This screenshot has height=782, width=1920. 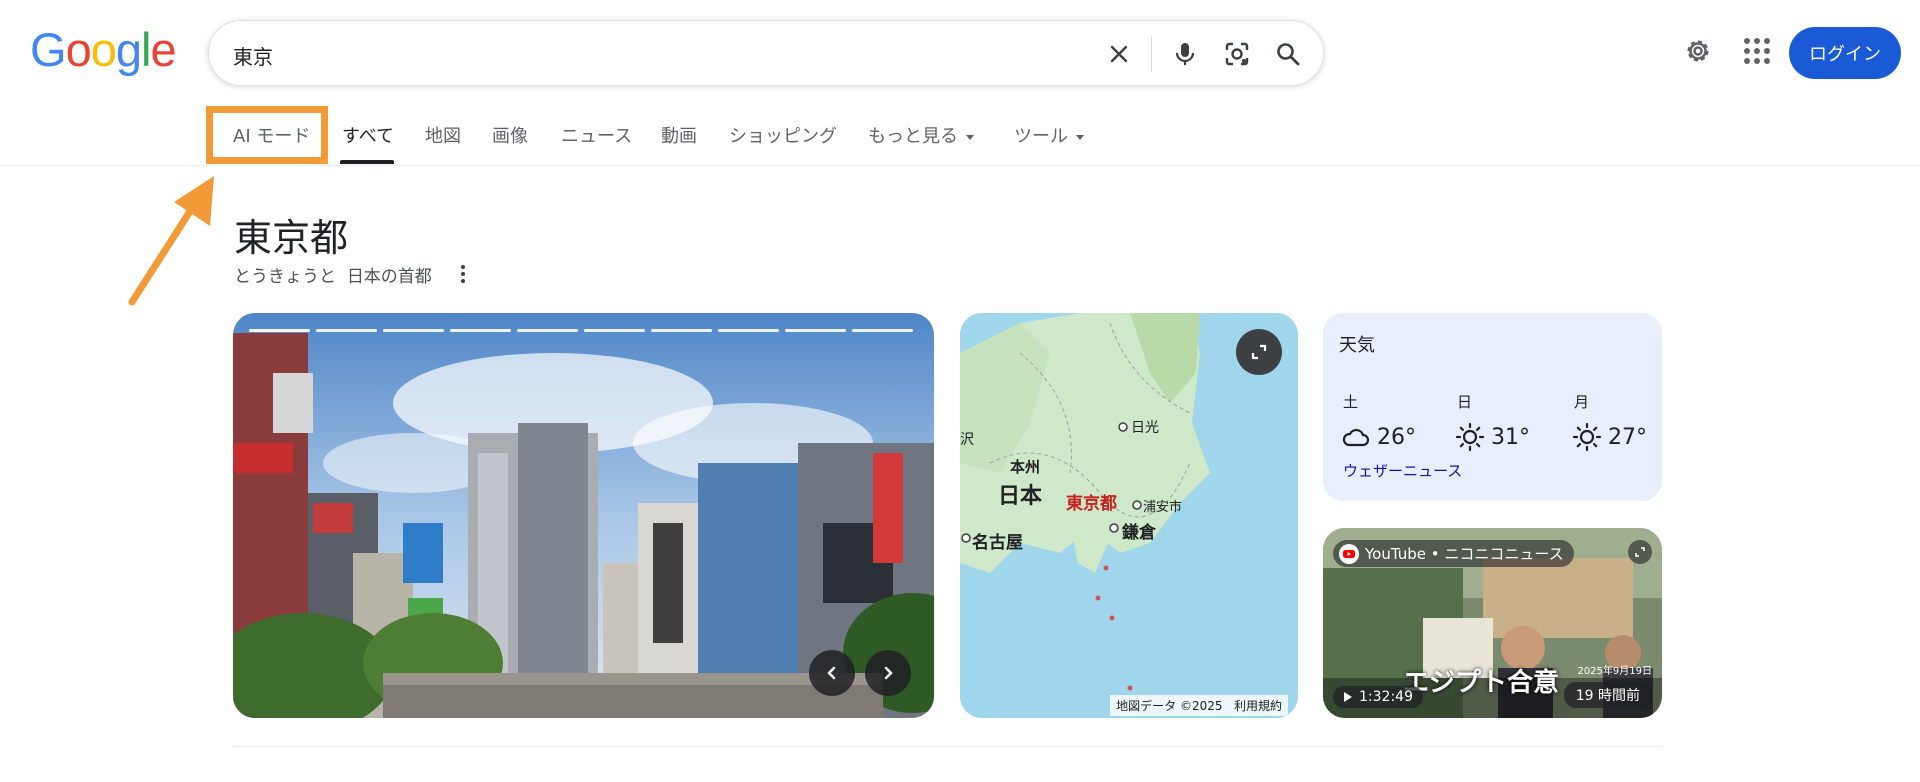 I want to click on search-box: 東京, so click(x=766, y=53).